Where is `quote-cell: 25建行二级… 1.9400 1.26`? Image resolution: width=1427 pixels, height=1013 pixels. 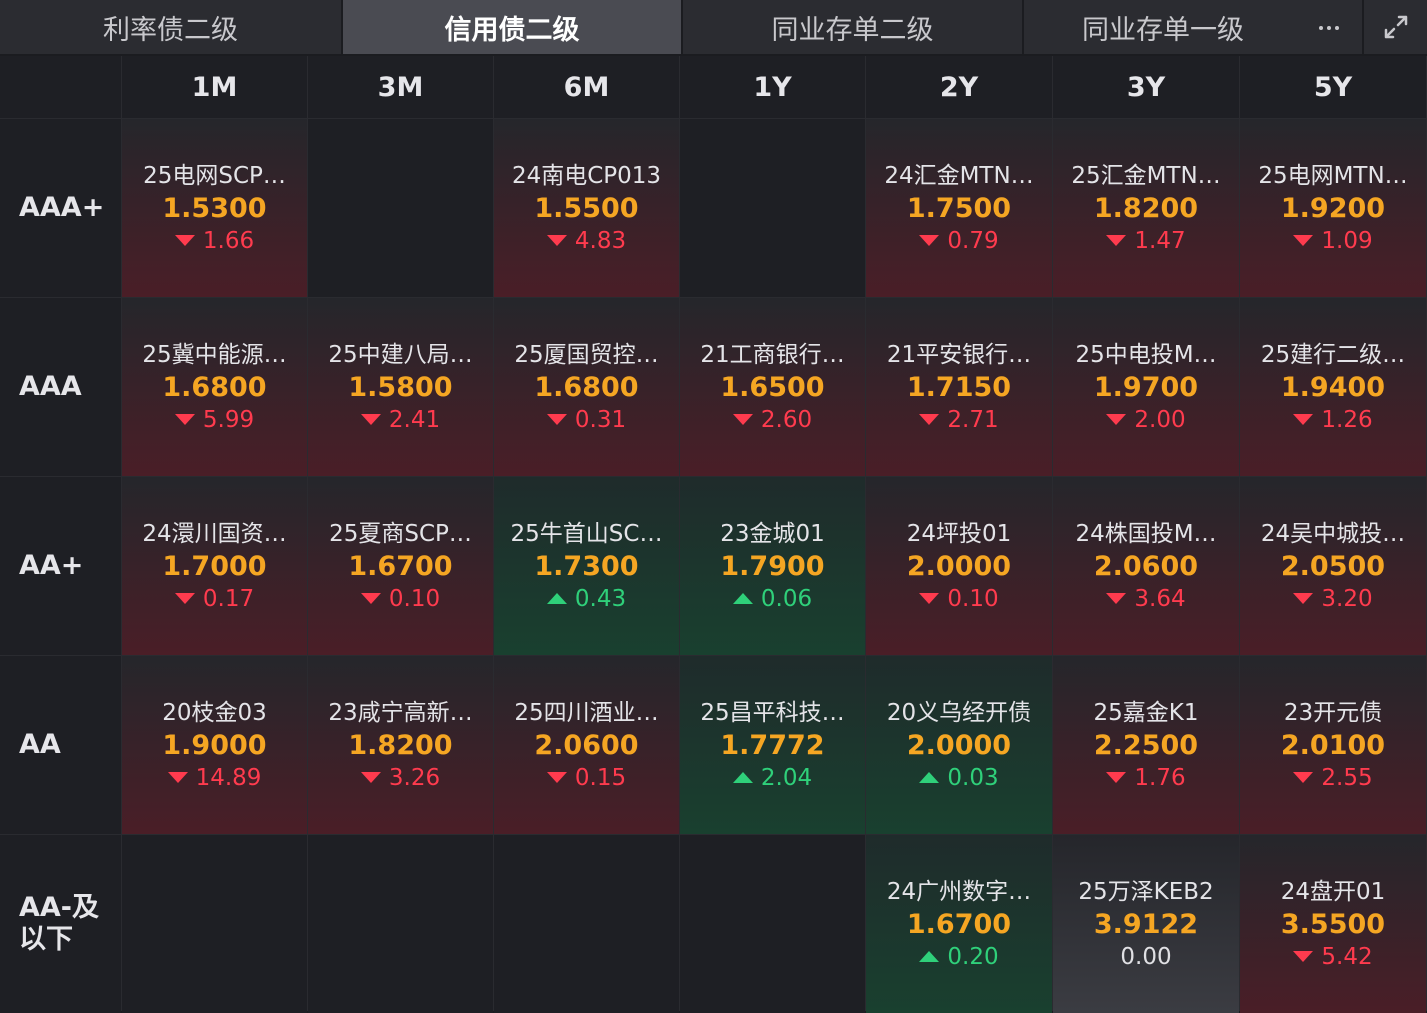
quote-cell: 25建行二级… 1.9400 1.26 is located at coordinates (1333, 387).